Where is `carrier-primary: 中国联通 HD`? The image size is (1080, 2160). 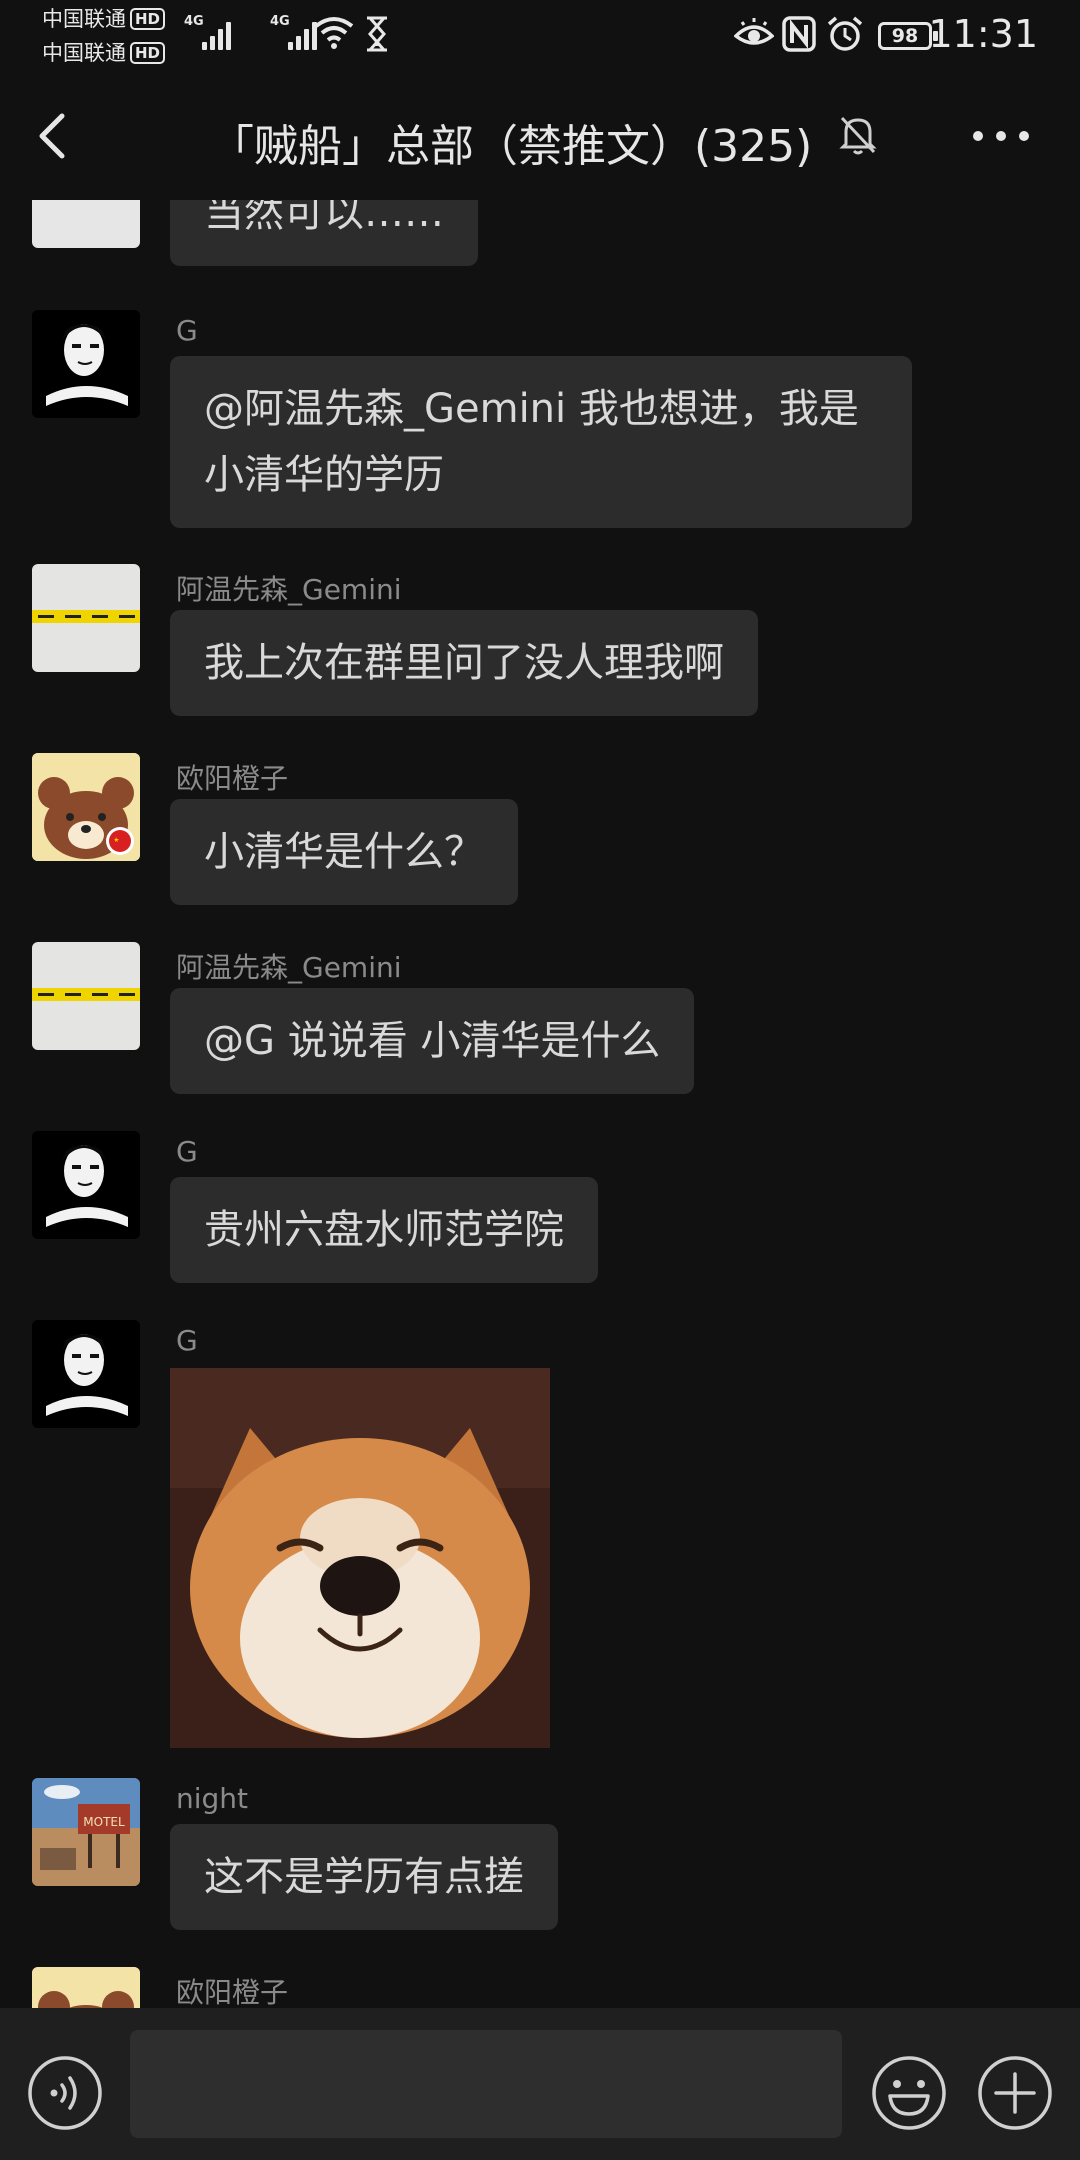 carrier-primary: 中国联通 HD is located at coordinates (104, 19).